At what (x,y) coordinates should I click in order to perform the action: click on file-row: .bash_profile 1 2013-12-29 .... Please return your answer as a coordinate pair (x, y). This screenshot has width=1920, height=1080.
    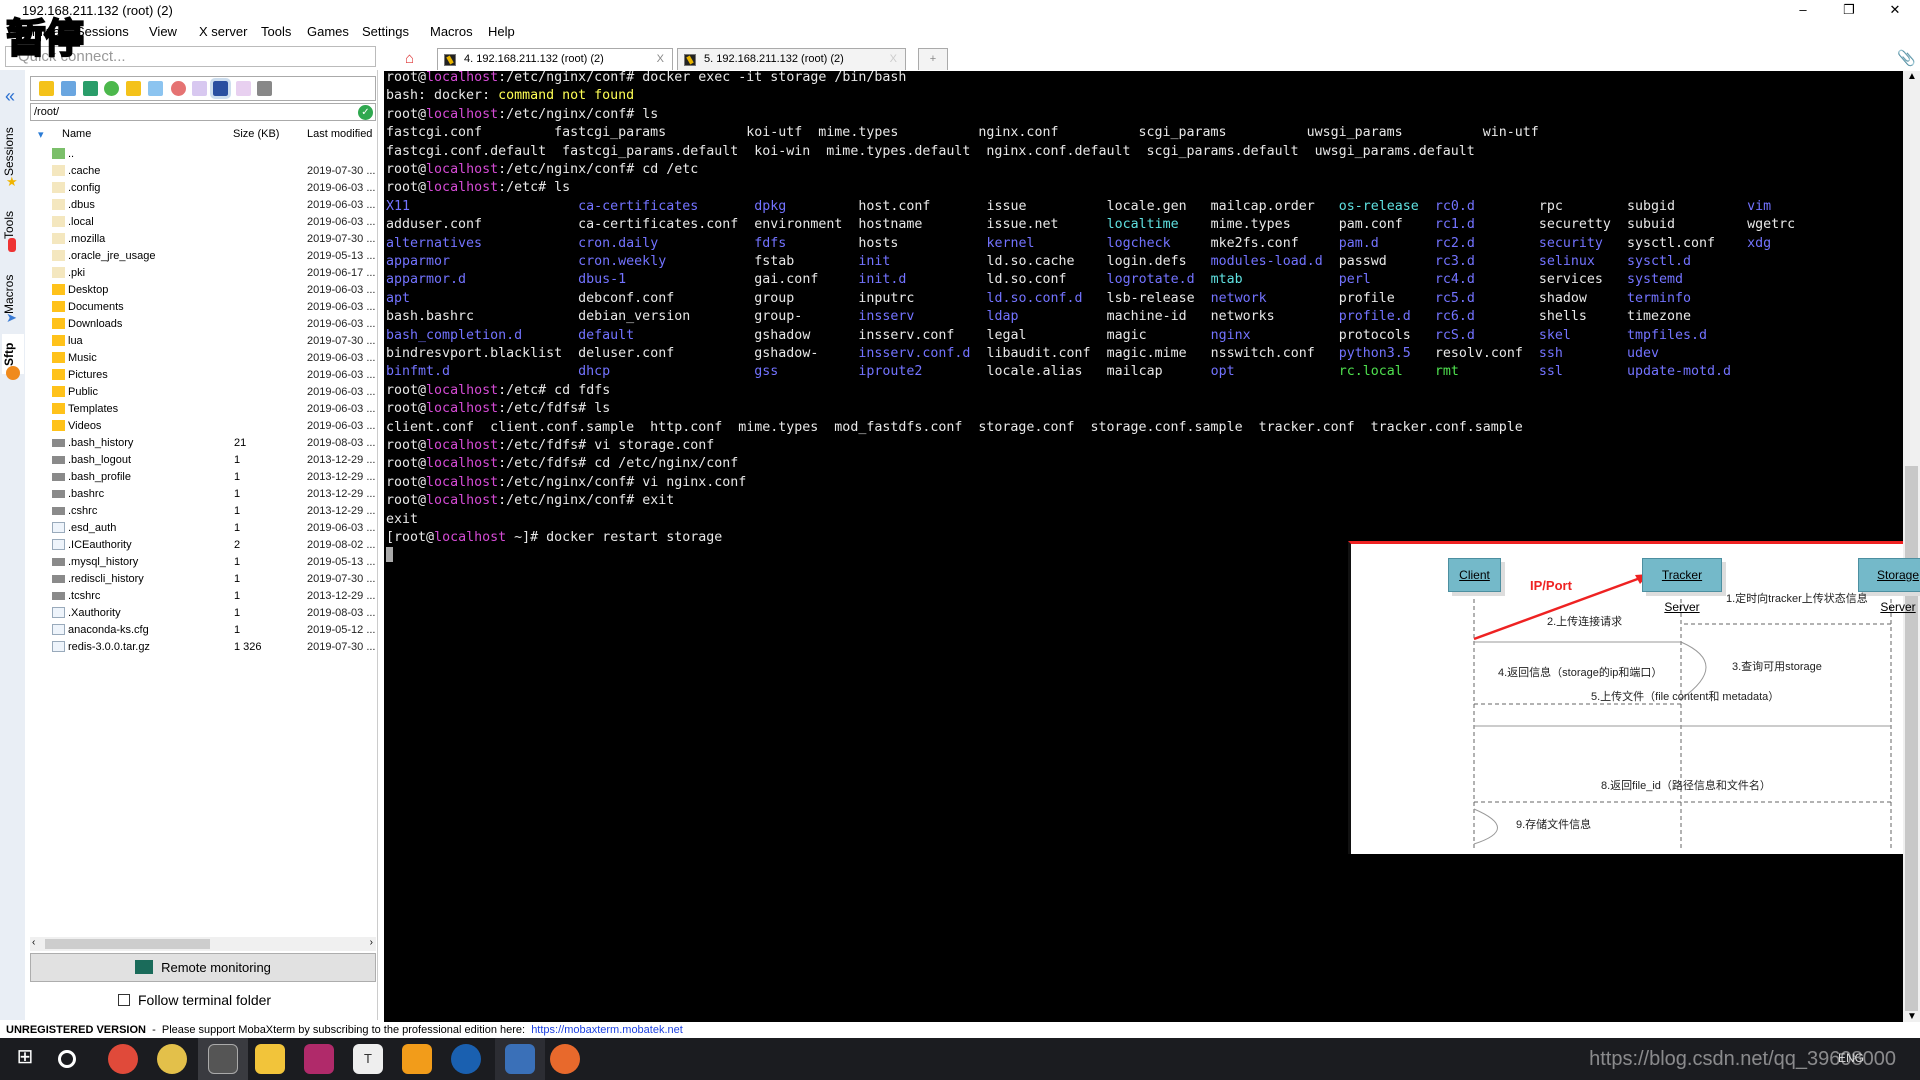
    Looking at the image, I should click on (203, 477).